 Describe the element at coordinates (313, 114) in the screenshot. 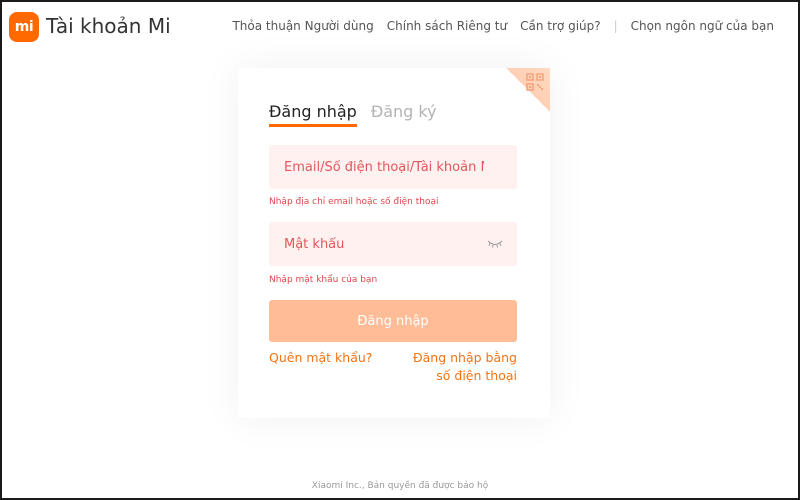

I see `tab-login: Đăng nhập` at that location.